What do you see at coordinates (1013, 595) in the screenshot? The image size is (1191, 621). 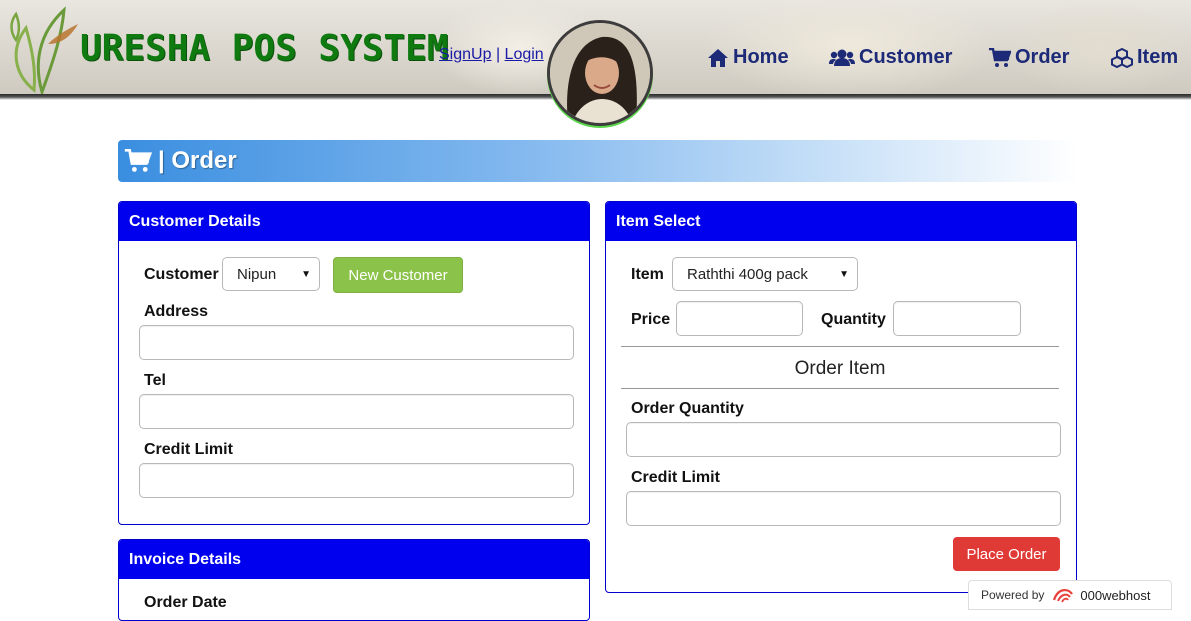 I see `powered-by-text: Powered by` at bounding box center [1013, 595].